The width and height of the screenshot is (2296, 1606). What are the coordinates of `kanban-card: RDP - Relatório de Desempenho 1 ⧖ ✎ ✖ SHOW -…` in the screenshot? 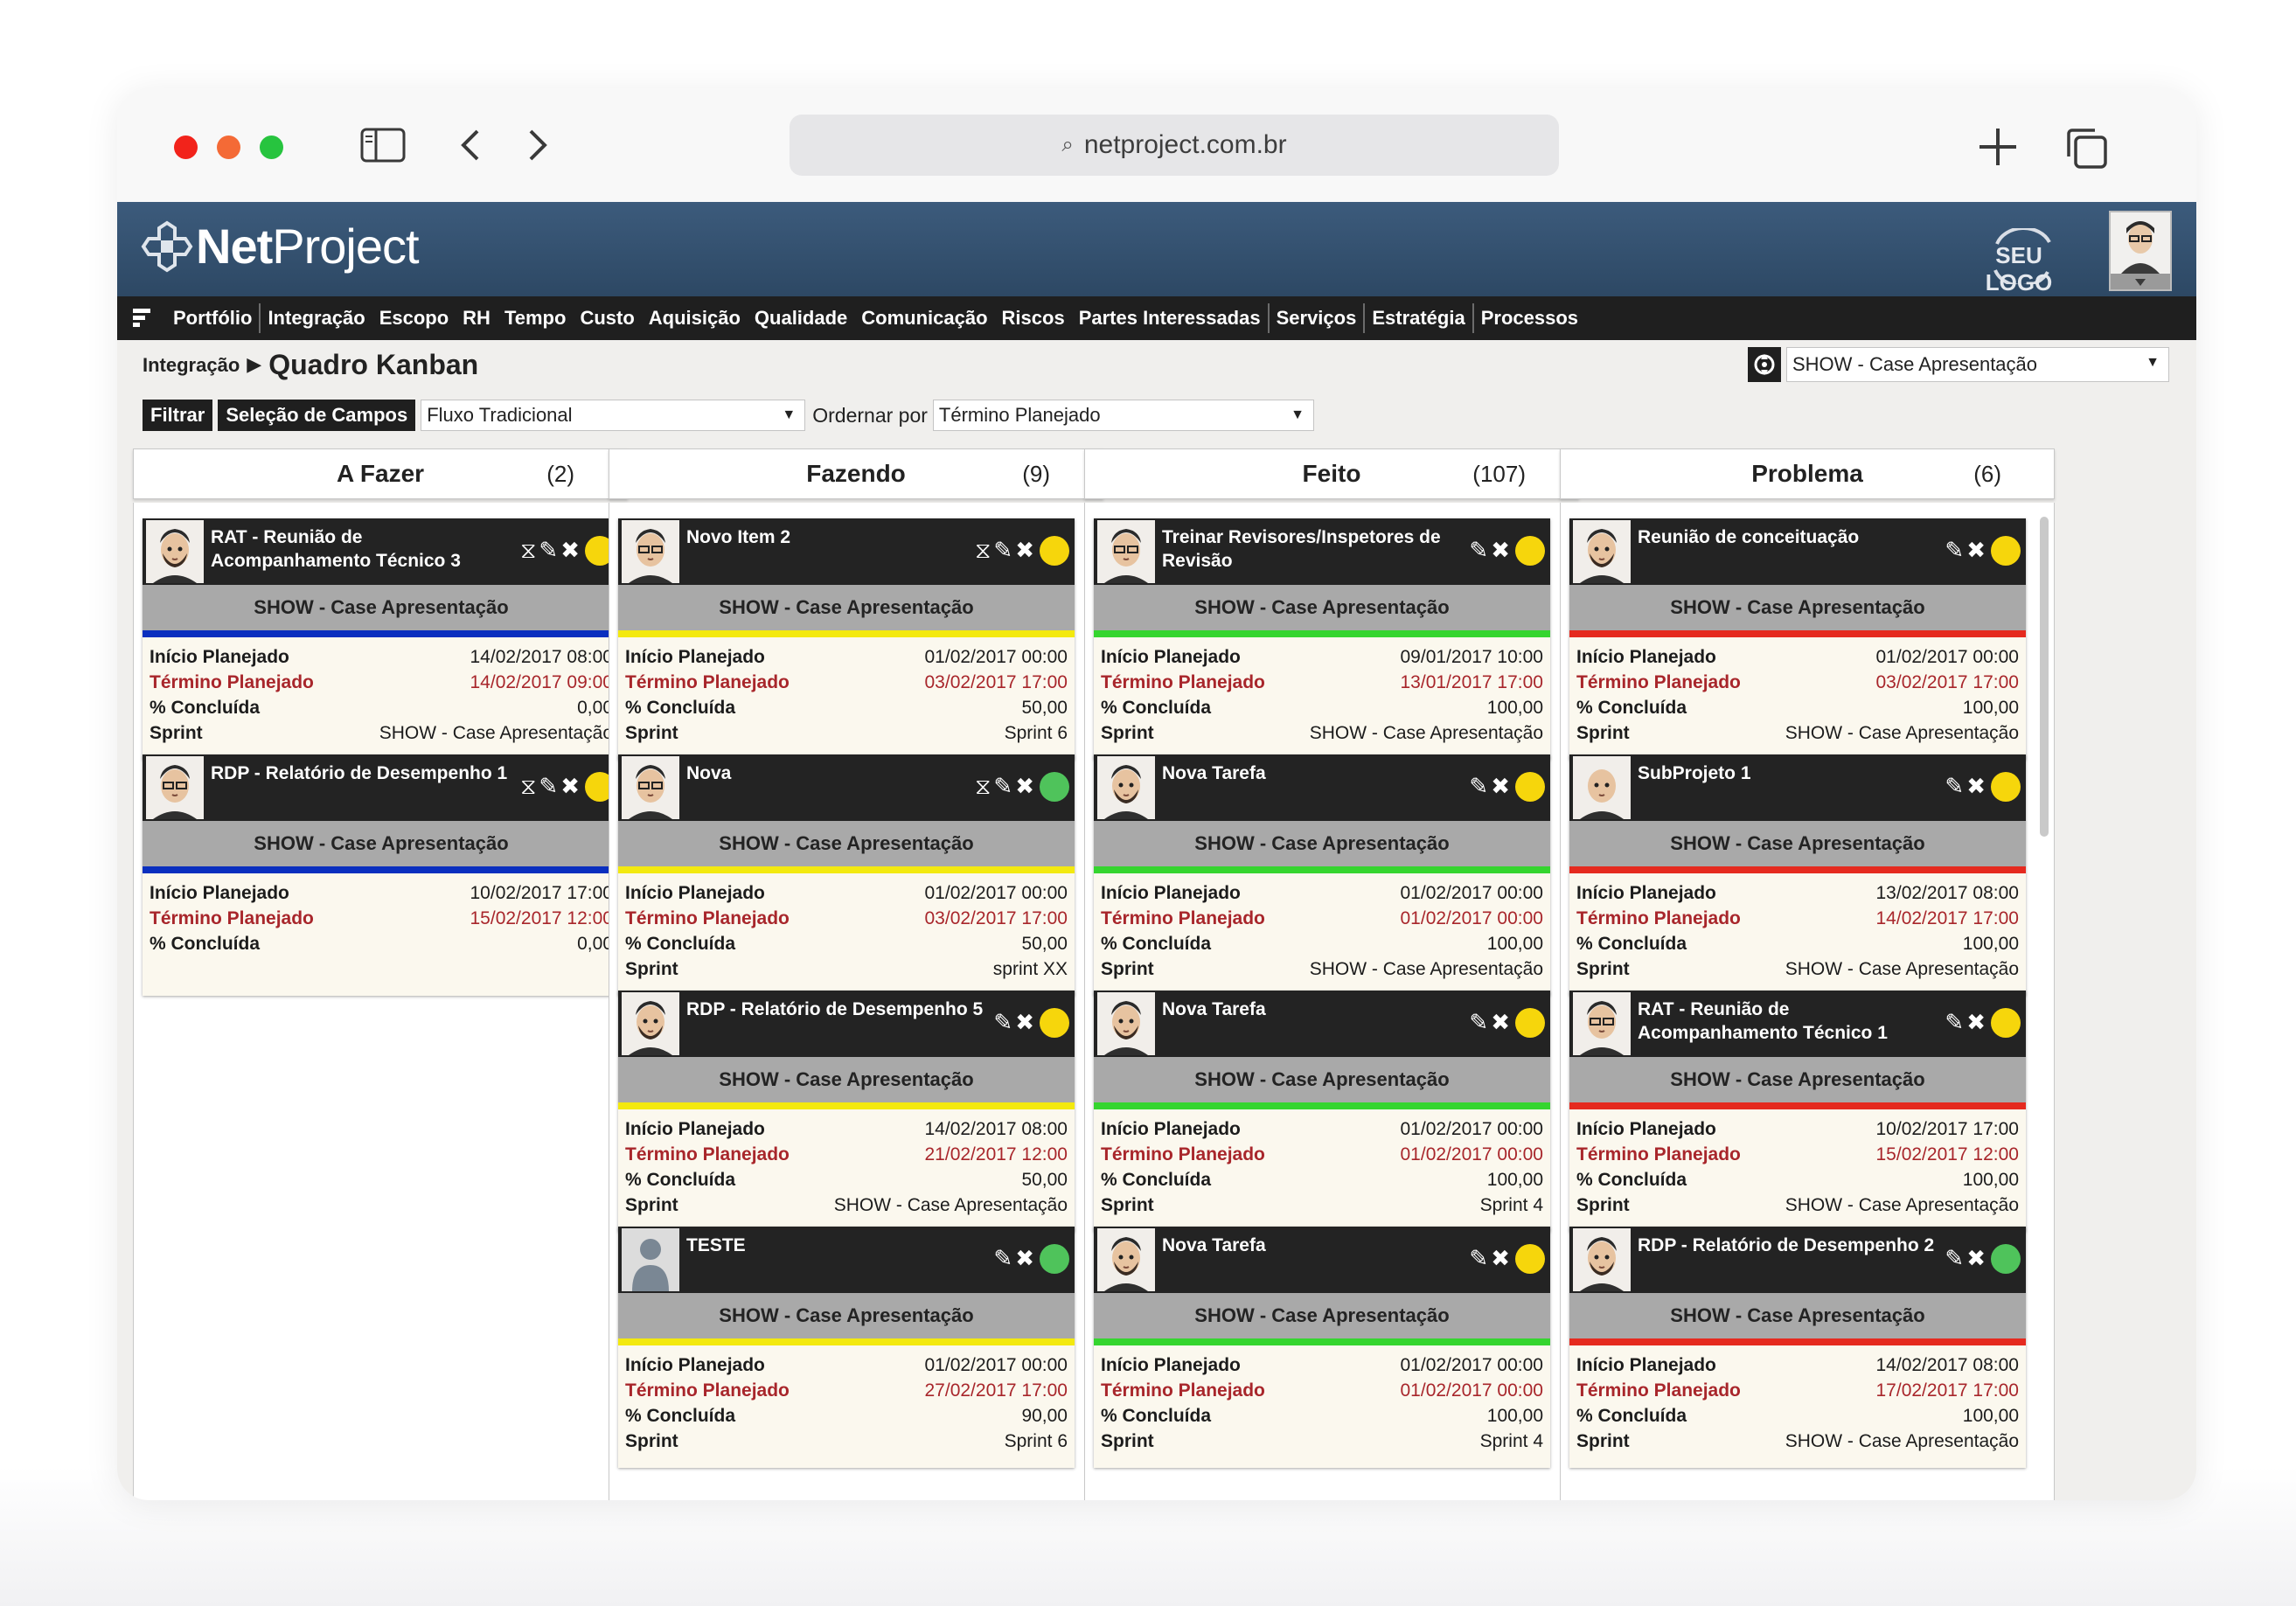 It's located at (381, 875).